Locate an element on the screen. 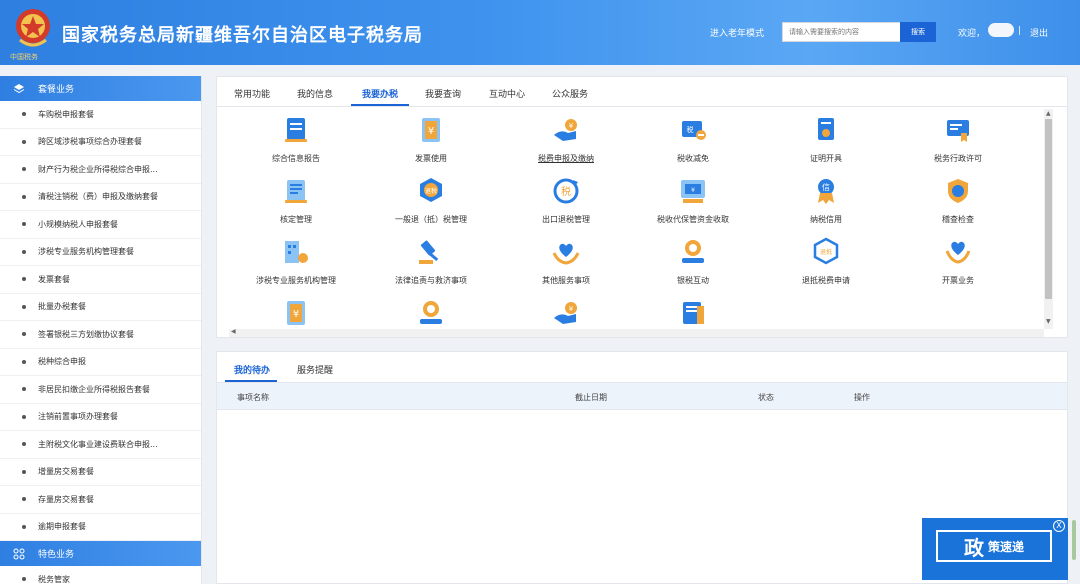 This screenshot has width=1080, height=584. function-item: 涉税专业服务机构管理 is located at coordinates (296, 261).